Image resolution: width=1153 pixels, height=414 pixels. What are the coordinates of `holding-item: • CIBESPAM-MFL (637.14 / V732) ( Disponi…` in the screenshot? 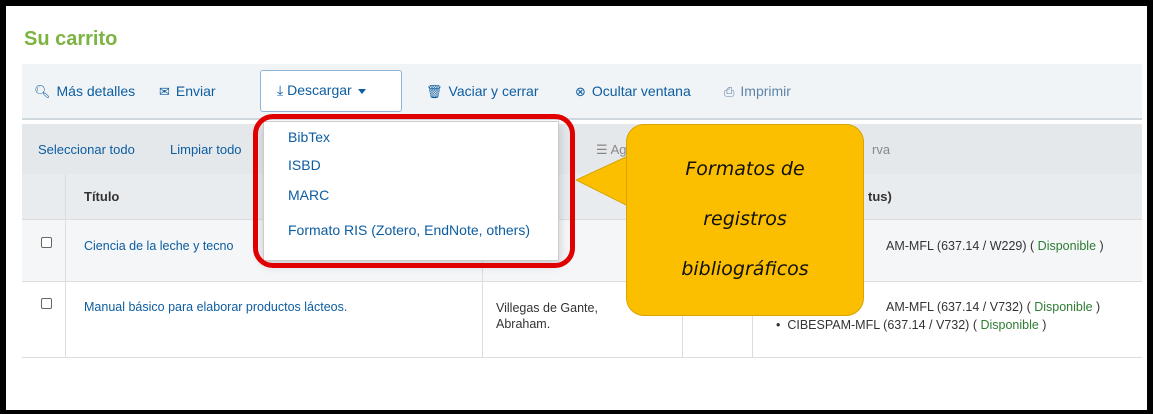 It's located at (911, 325).